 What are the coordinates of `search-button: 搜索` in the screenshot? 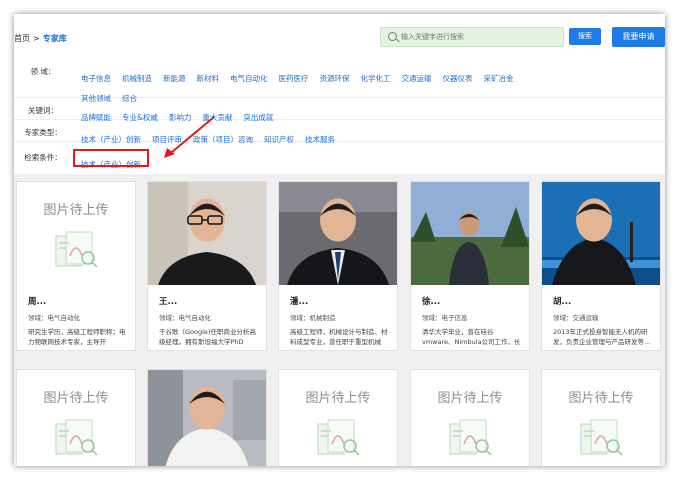 It's located at (585, 36).